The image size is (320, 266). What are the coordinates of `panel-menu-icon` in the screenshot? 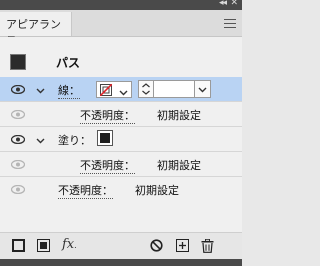 It's located at (230, 23).